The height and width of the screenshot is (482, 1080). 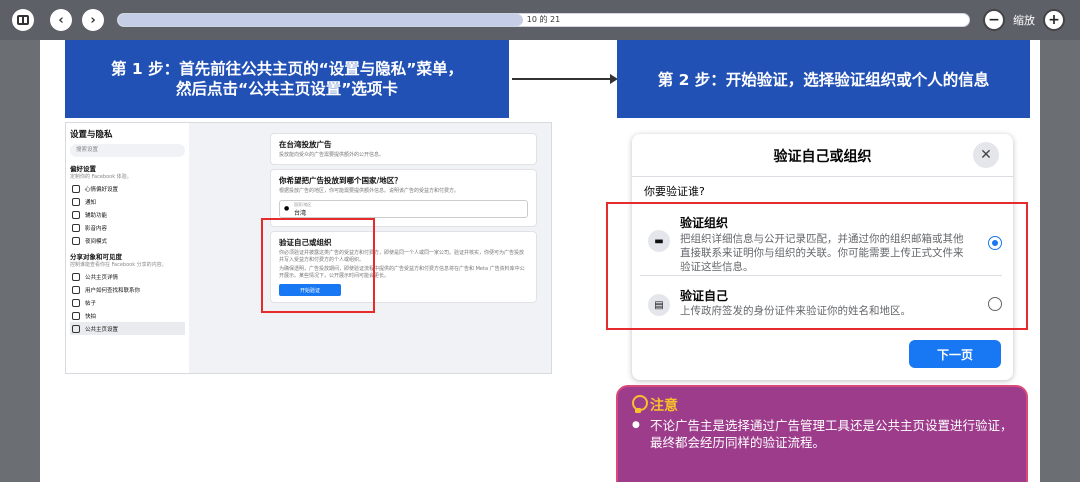 What do you see at coordinates (664, 406) in the screenshot?
I see `note-title: 注意` at bounding box center [664, 406].